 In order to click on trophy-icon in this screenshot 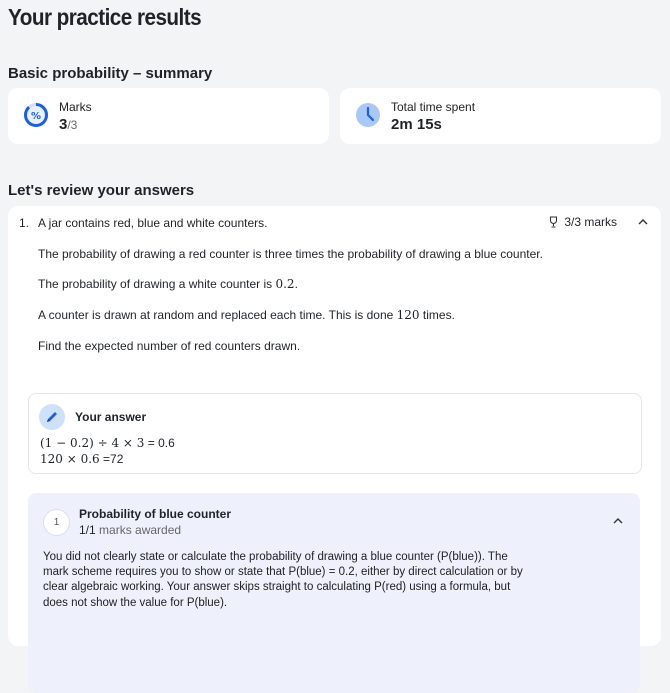, I will do `click(554, 222)`.